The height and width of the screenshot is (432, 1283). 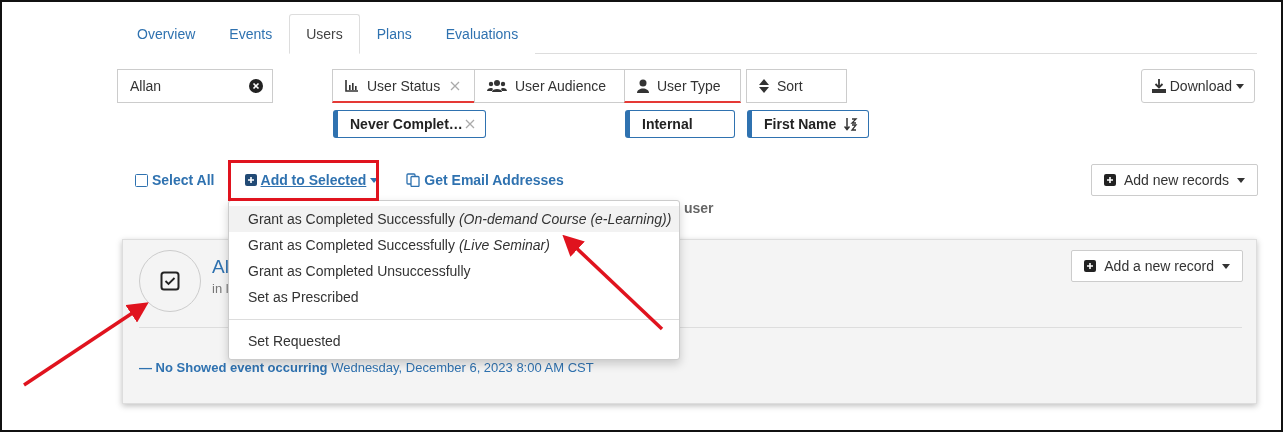 I want to click on user-icon, so click(x=643, y=85).